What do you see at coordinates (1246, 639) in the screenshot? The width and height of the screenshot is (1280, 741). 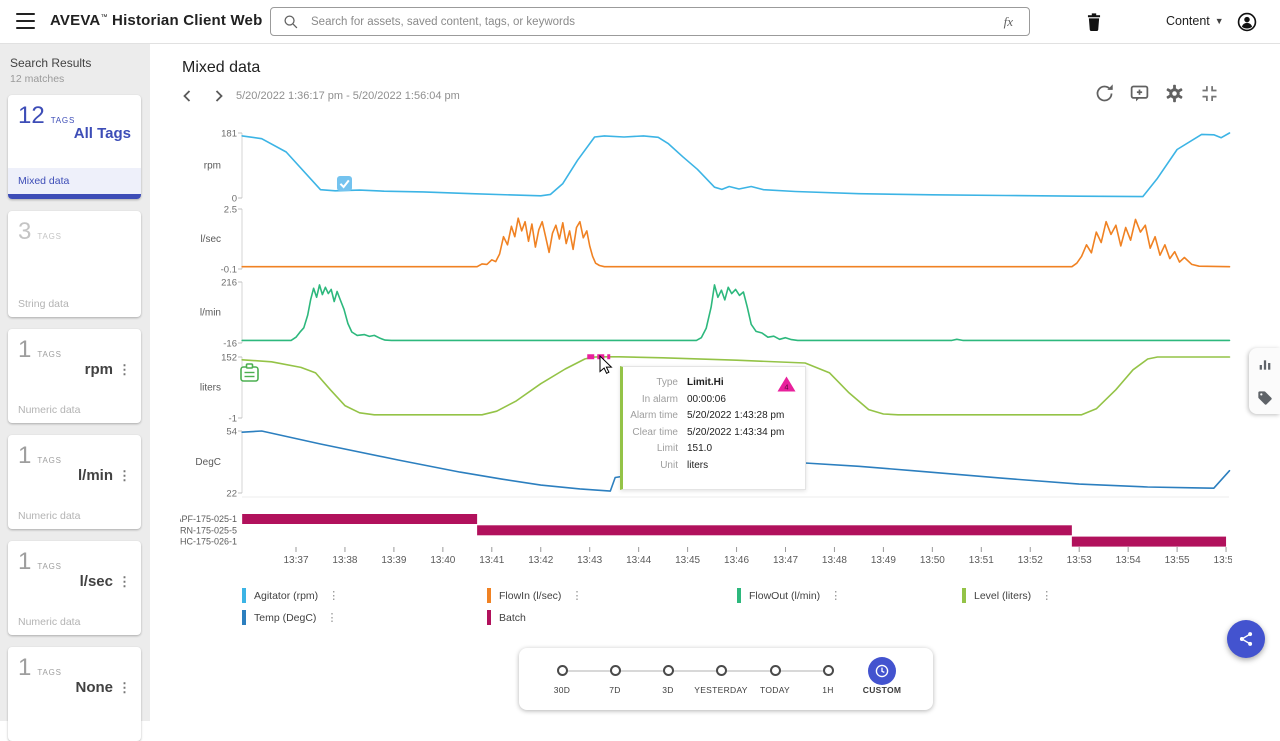 I see `share-button` at bounding box center [1246, 639].